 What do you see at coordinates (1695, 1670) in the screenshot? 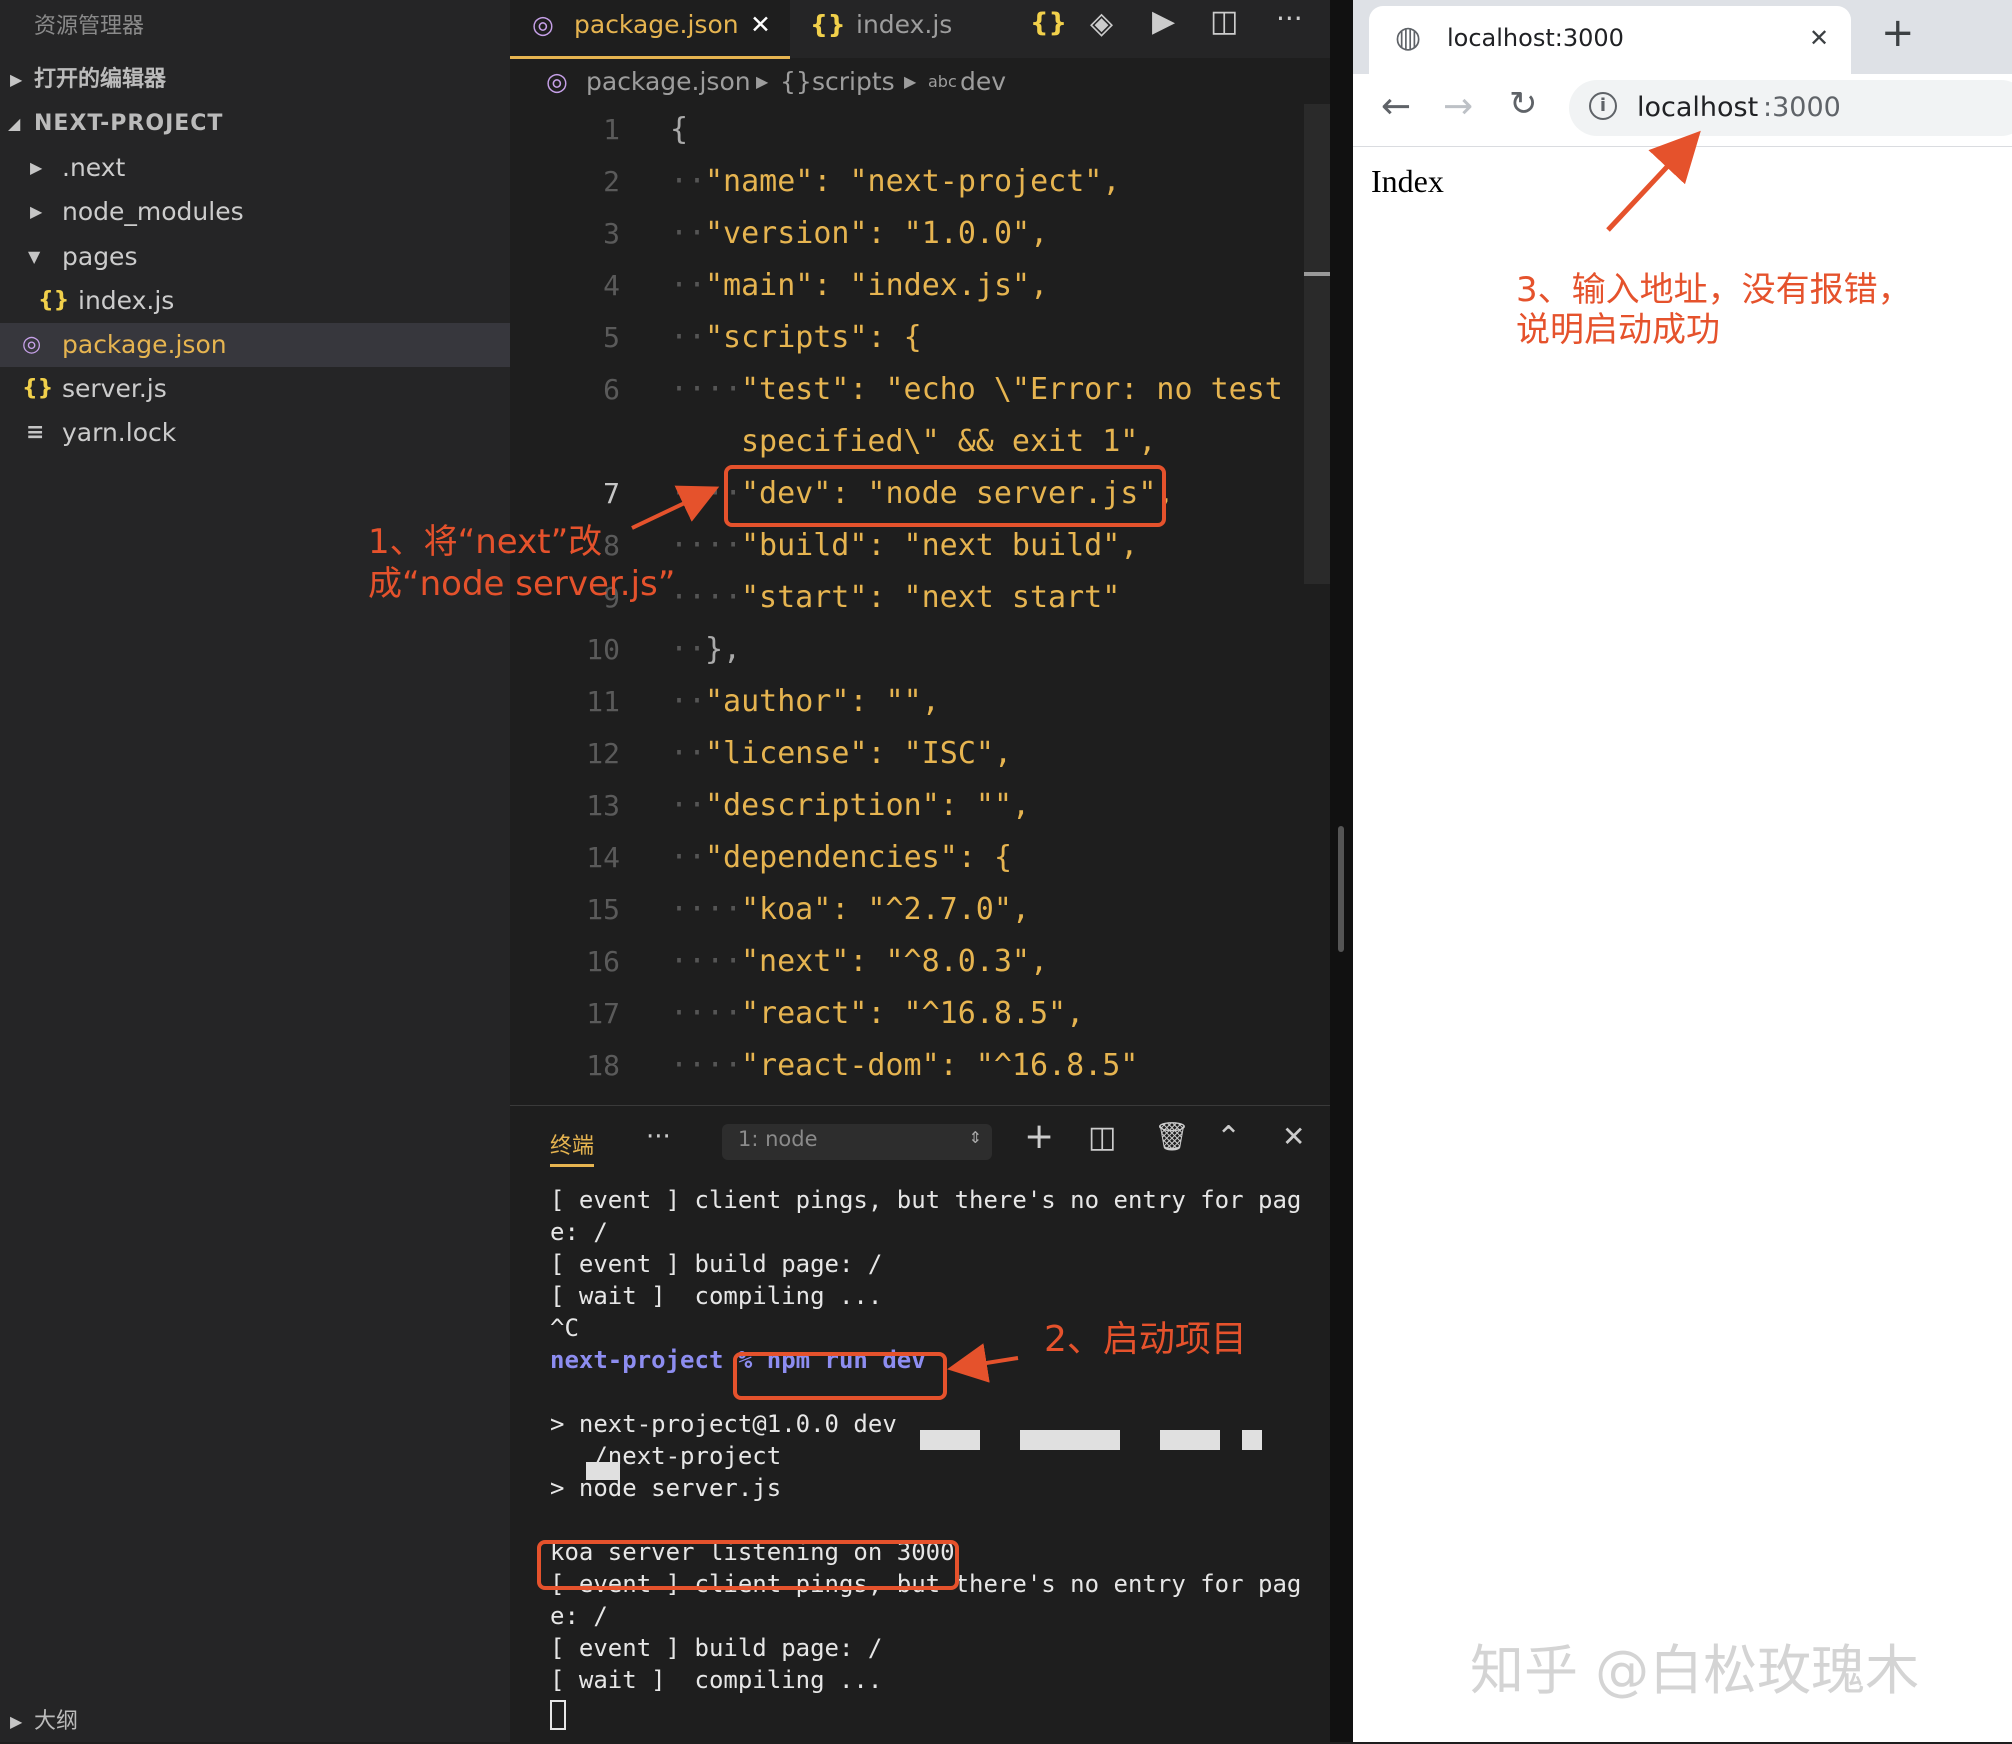
I see `watermark: 知乎 @白松玫瑰木` at bounding box center [1695, 1670].